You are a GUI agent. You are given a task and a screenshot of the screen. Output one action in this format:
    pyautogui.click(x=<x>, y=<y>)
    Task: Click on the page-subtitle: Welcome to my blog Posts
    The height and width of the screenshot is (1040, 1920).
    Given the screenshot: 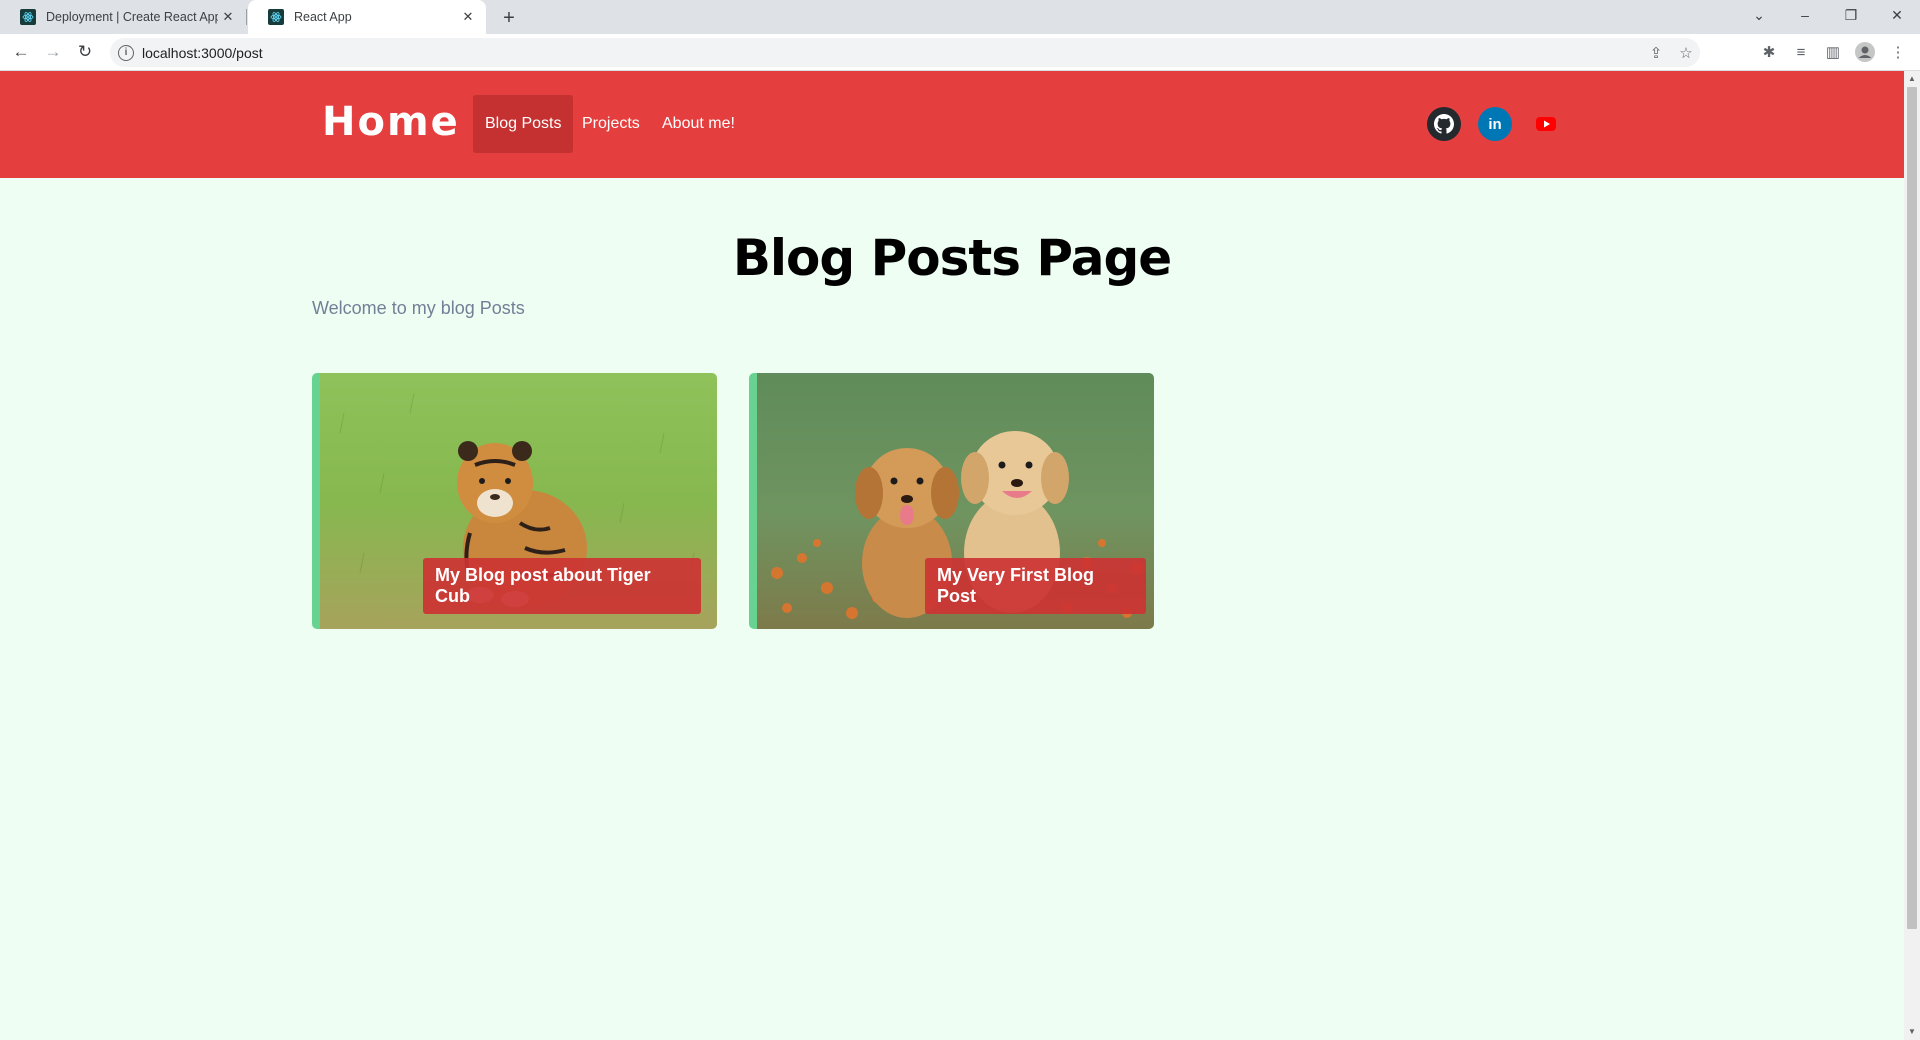 What is the action you would take?
    pyautogui.click(x=418, y=308)
    